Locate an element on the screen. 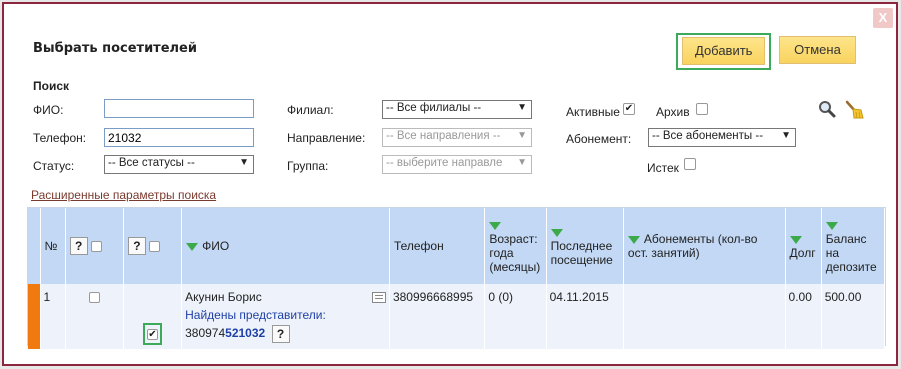  expired-label: Истек is located at coordinates (663, 168).